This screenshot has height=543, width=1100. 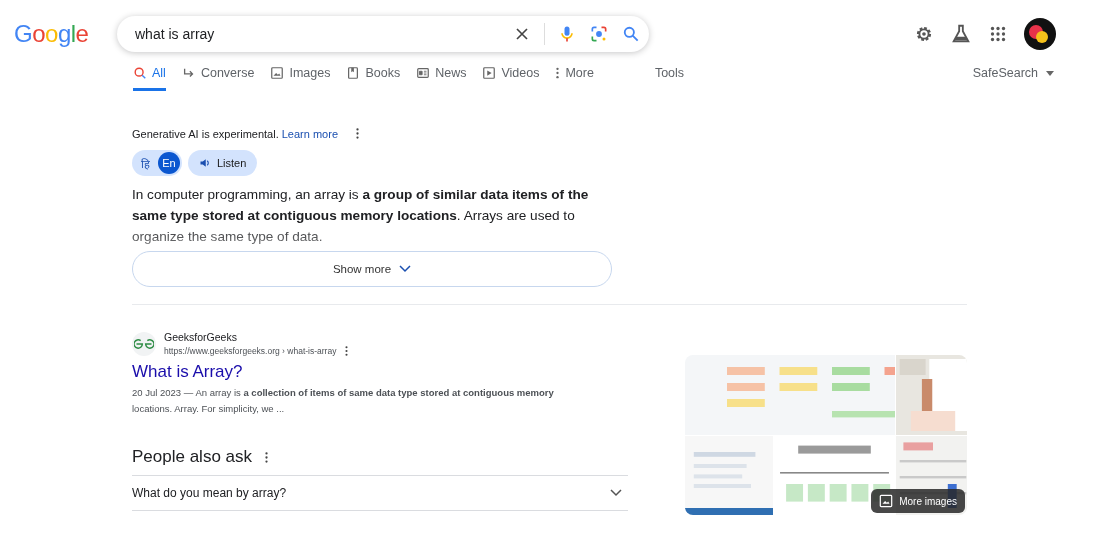 I want to click on google-logo: Google, so click(x=54, y=34).